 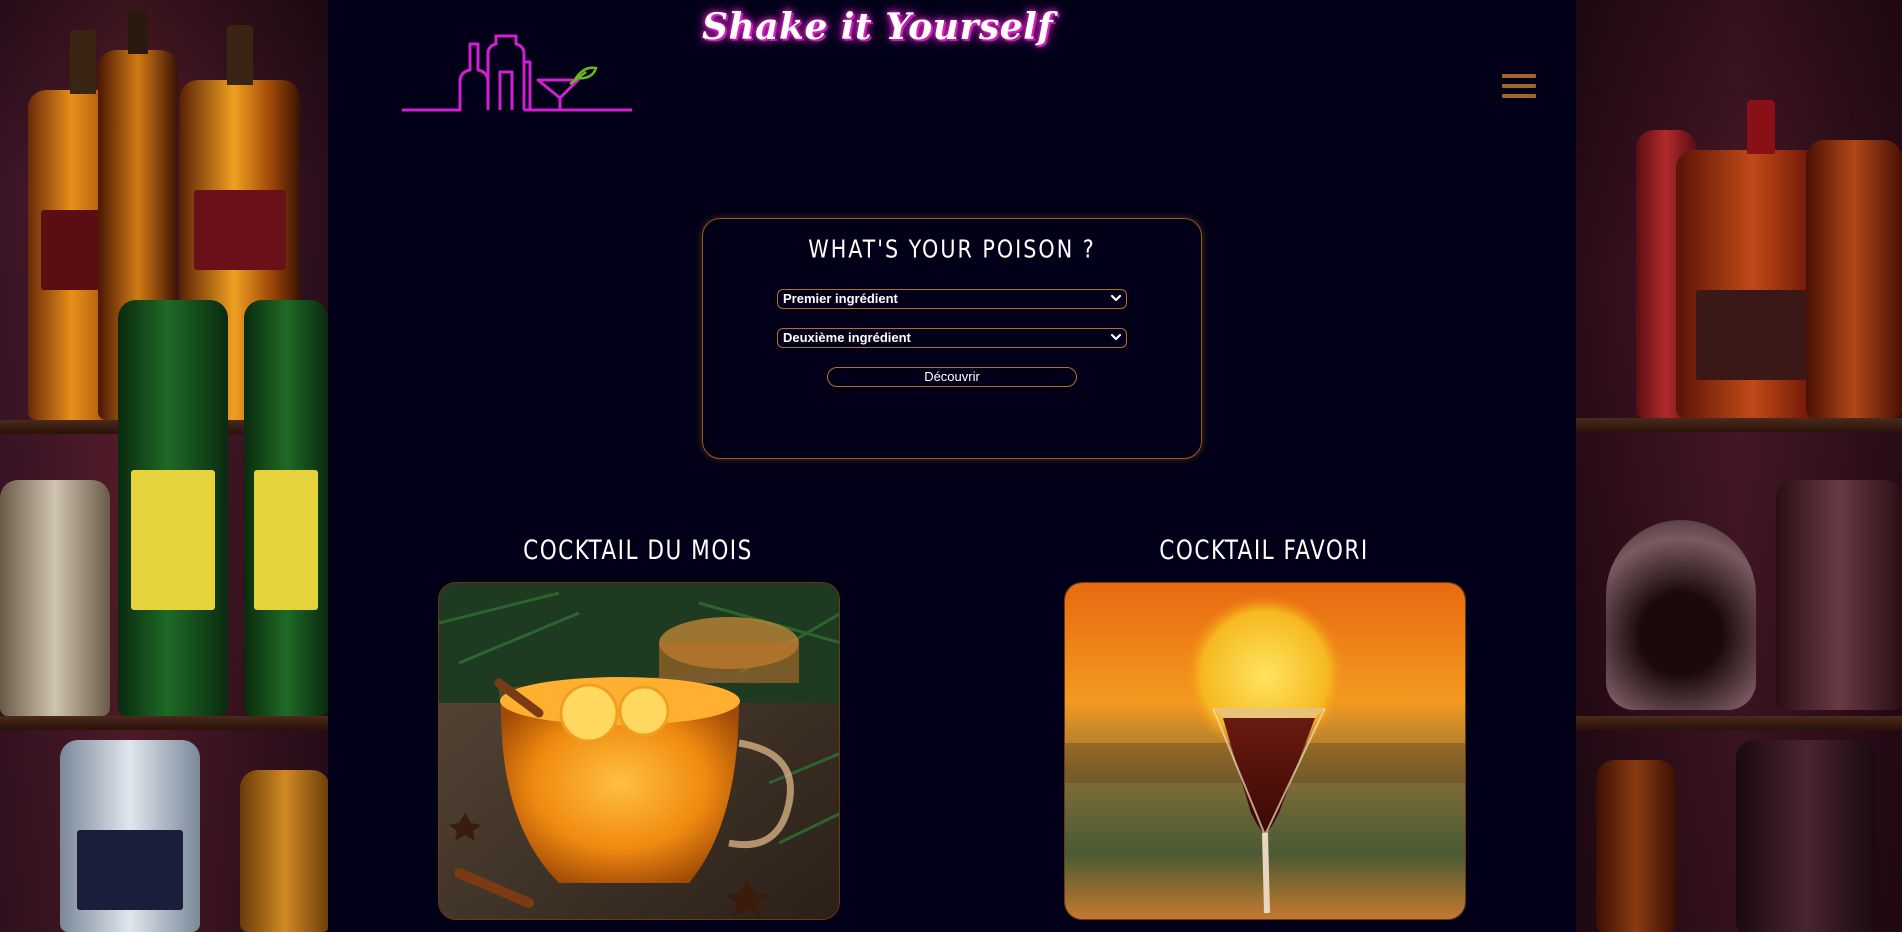 I want to click on manhattan-sunset-photo, so click(x=1265, y=751).